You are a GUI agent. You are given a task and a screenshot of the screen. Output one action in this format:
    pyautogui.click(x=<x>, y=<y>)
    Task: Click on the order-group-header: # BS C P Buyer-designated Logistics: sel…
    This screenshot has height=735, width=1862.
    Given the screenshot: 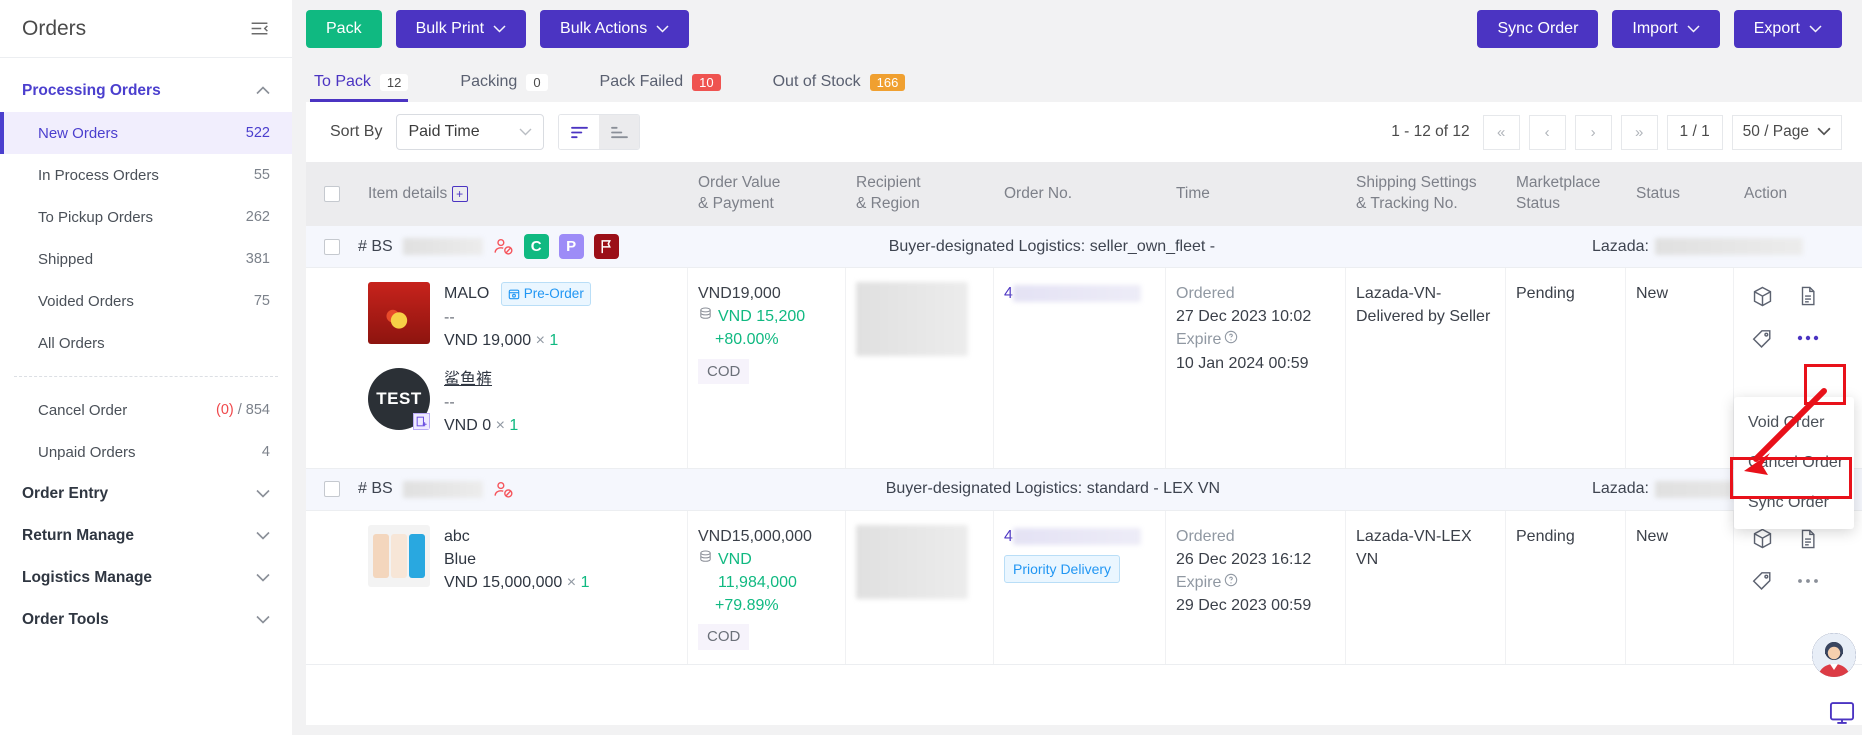 What is the action you would take?
    pyautogui.click(x=1084, y=247)
    